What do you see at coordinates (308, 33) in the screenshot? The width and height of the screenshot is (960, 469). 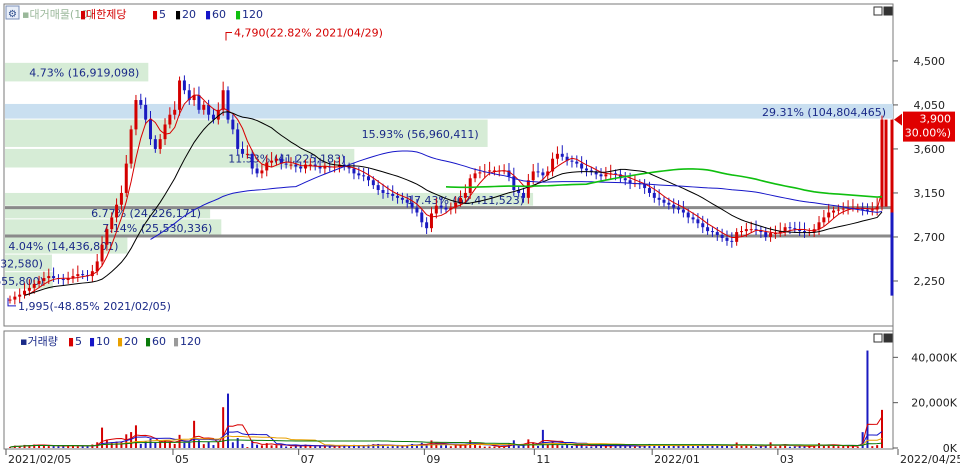 I see `high-annotation-label: 4,790(22.82% 2021/04/29)` at bounding box center [308, 33].